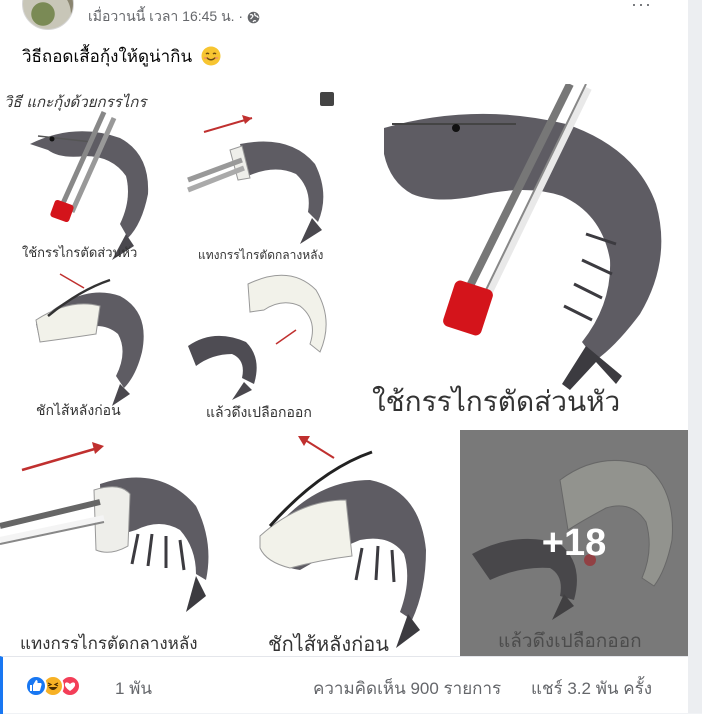 This screenshot has width=702, height=714. I want to click on cut-back-label: แทงกรรไกรตัดกลางหลัง, so click(109, 644).